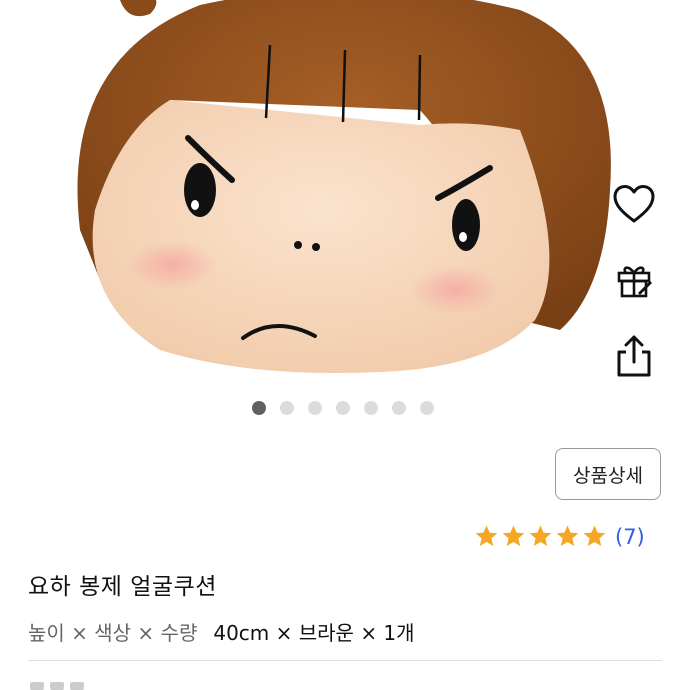  I want to click on rating: (7), so click(559, 536).